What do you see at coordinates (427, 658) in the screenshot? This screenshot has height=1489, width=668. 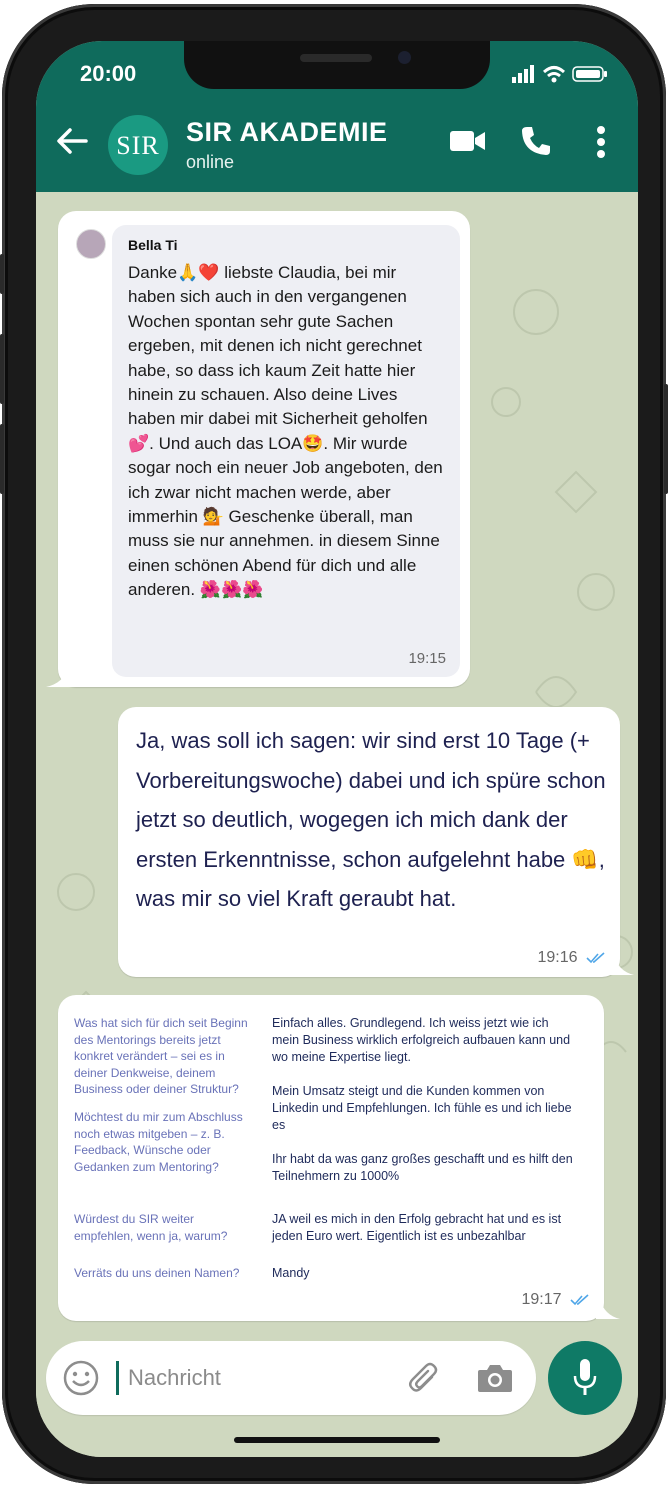 I see `message-time: 19:15` at bounding box center [427, 658].